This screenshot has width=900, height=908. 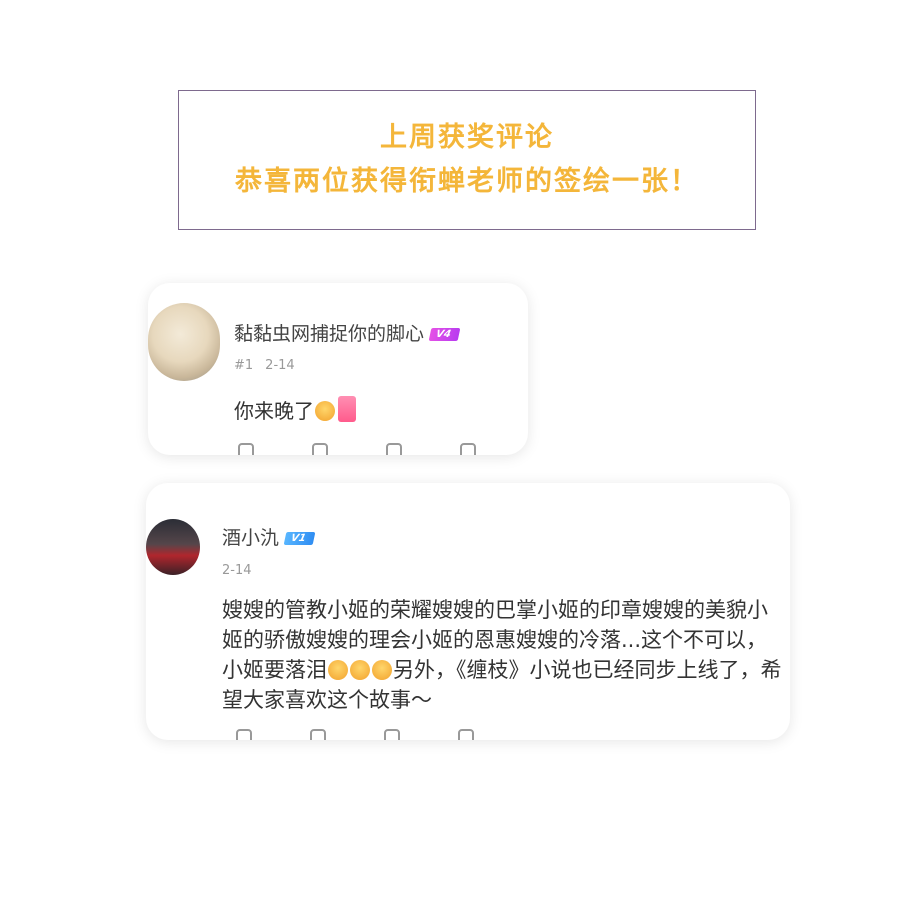 What do you see at coordinates (444, 334) in the screenshot?
I see `level-badge: V4` at bounding box center [444, 334].